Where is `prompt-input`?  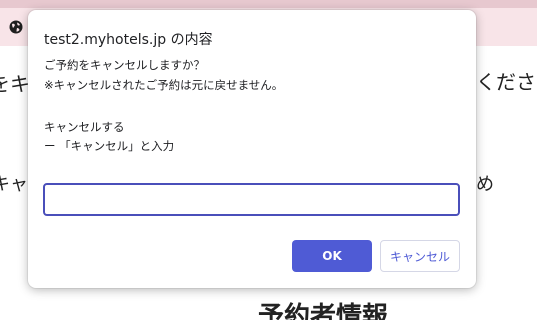
prompt-input is located at coordinates (251, 199).